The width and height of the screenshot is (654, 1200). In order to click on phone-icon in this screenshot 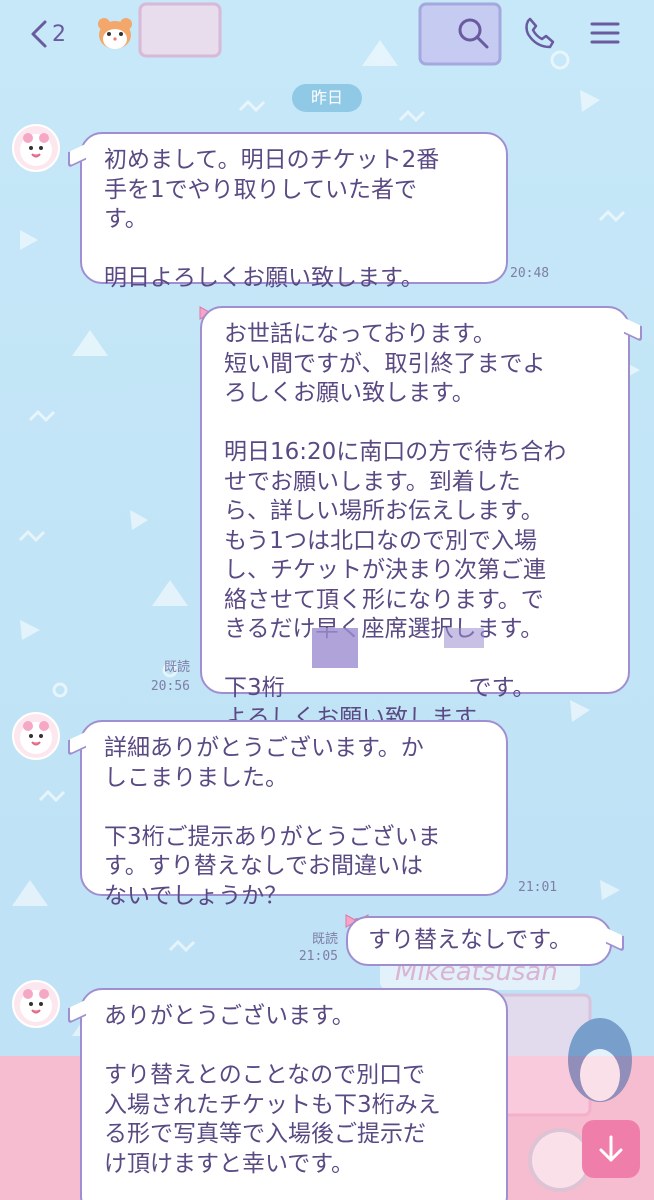, I will do `click(539, 33)`.